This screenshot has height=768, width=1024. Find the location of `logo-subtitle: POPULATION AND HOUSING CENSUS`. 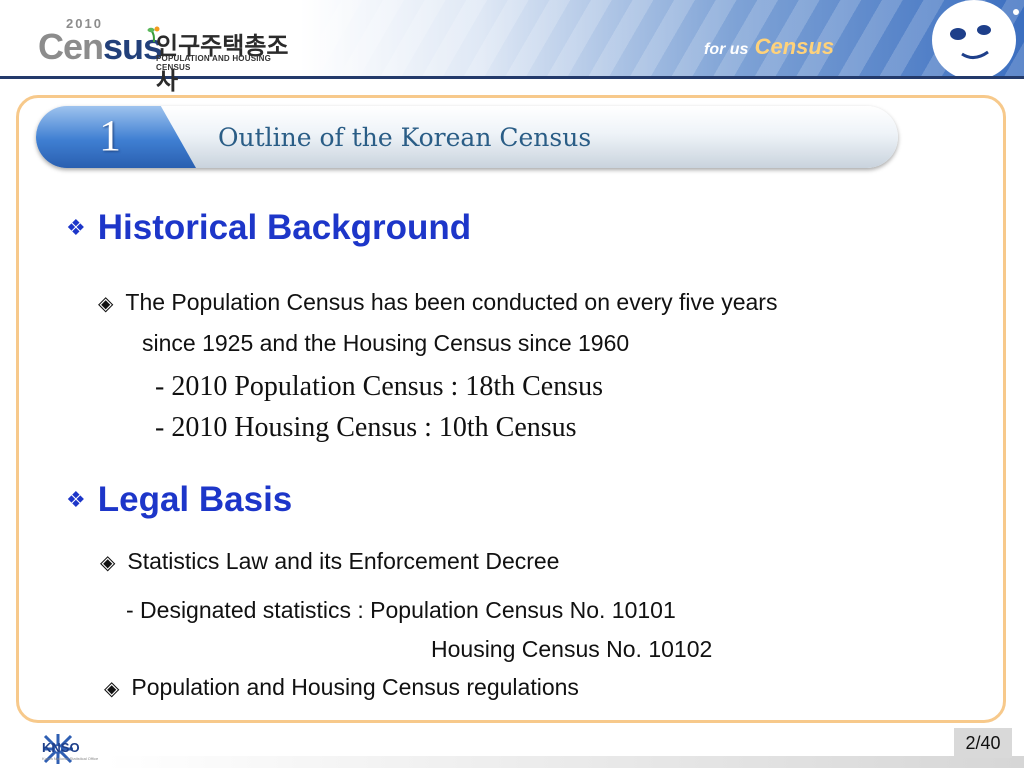

logo-subtitle: POPULATION AND HOUSING CENSUS is located at coordinates (214, 63).